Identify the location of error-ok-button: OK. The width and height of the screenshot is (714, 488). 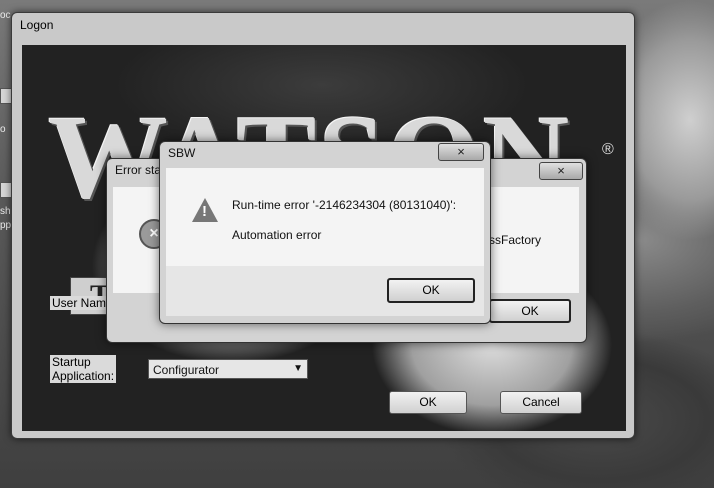
(530, 311).